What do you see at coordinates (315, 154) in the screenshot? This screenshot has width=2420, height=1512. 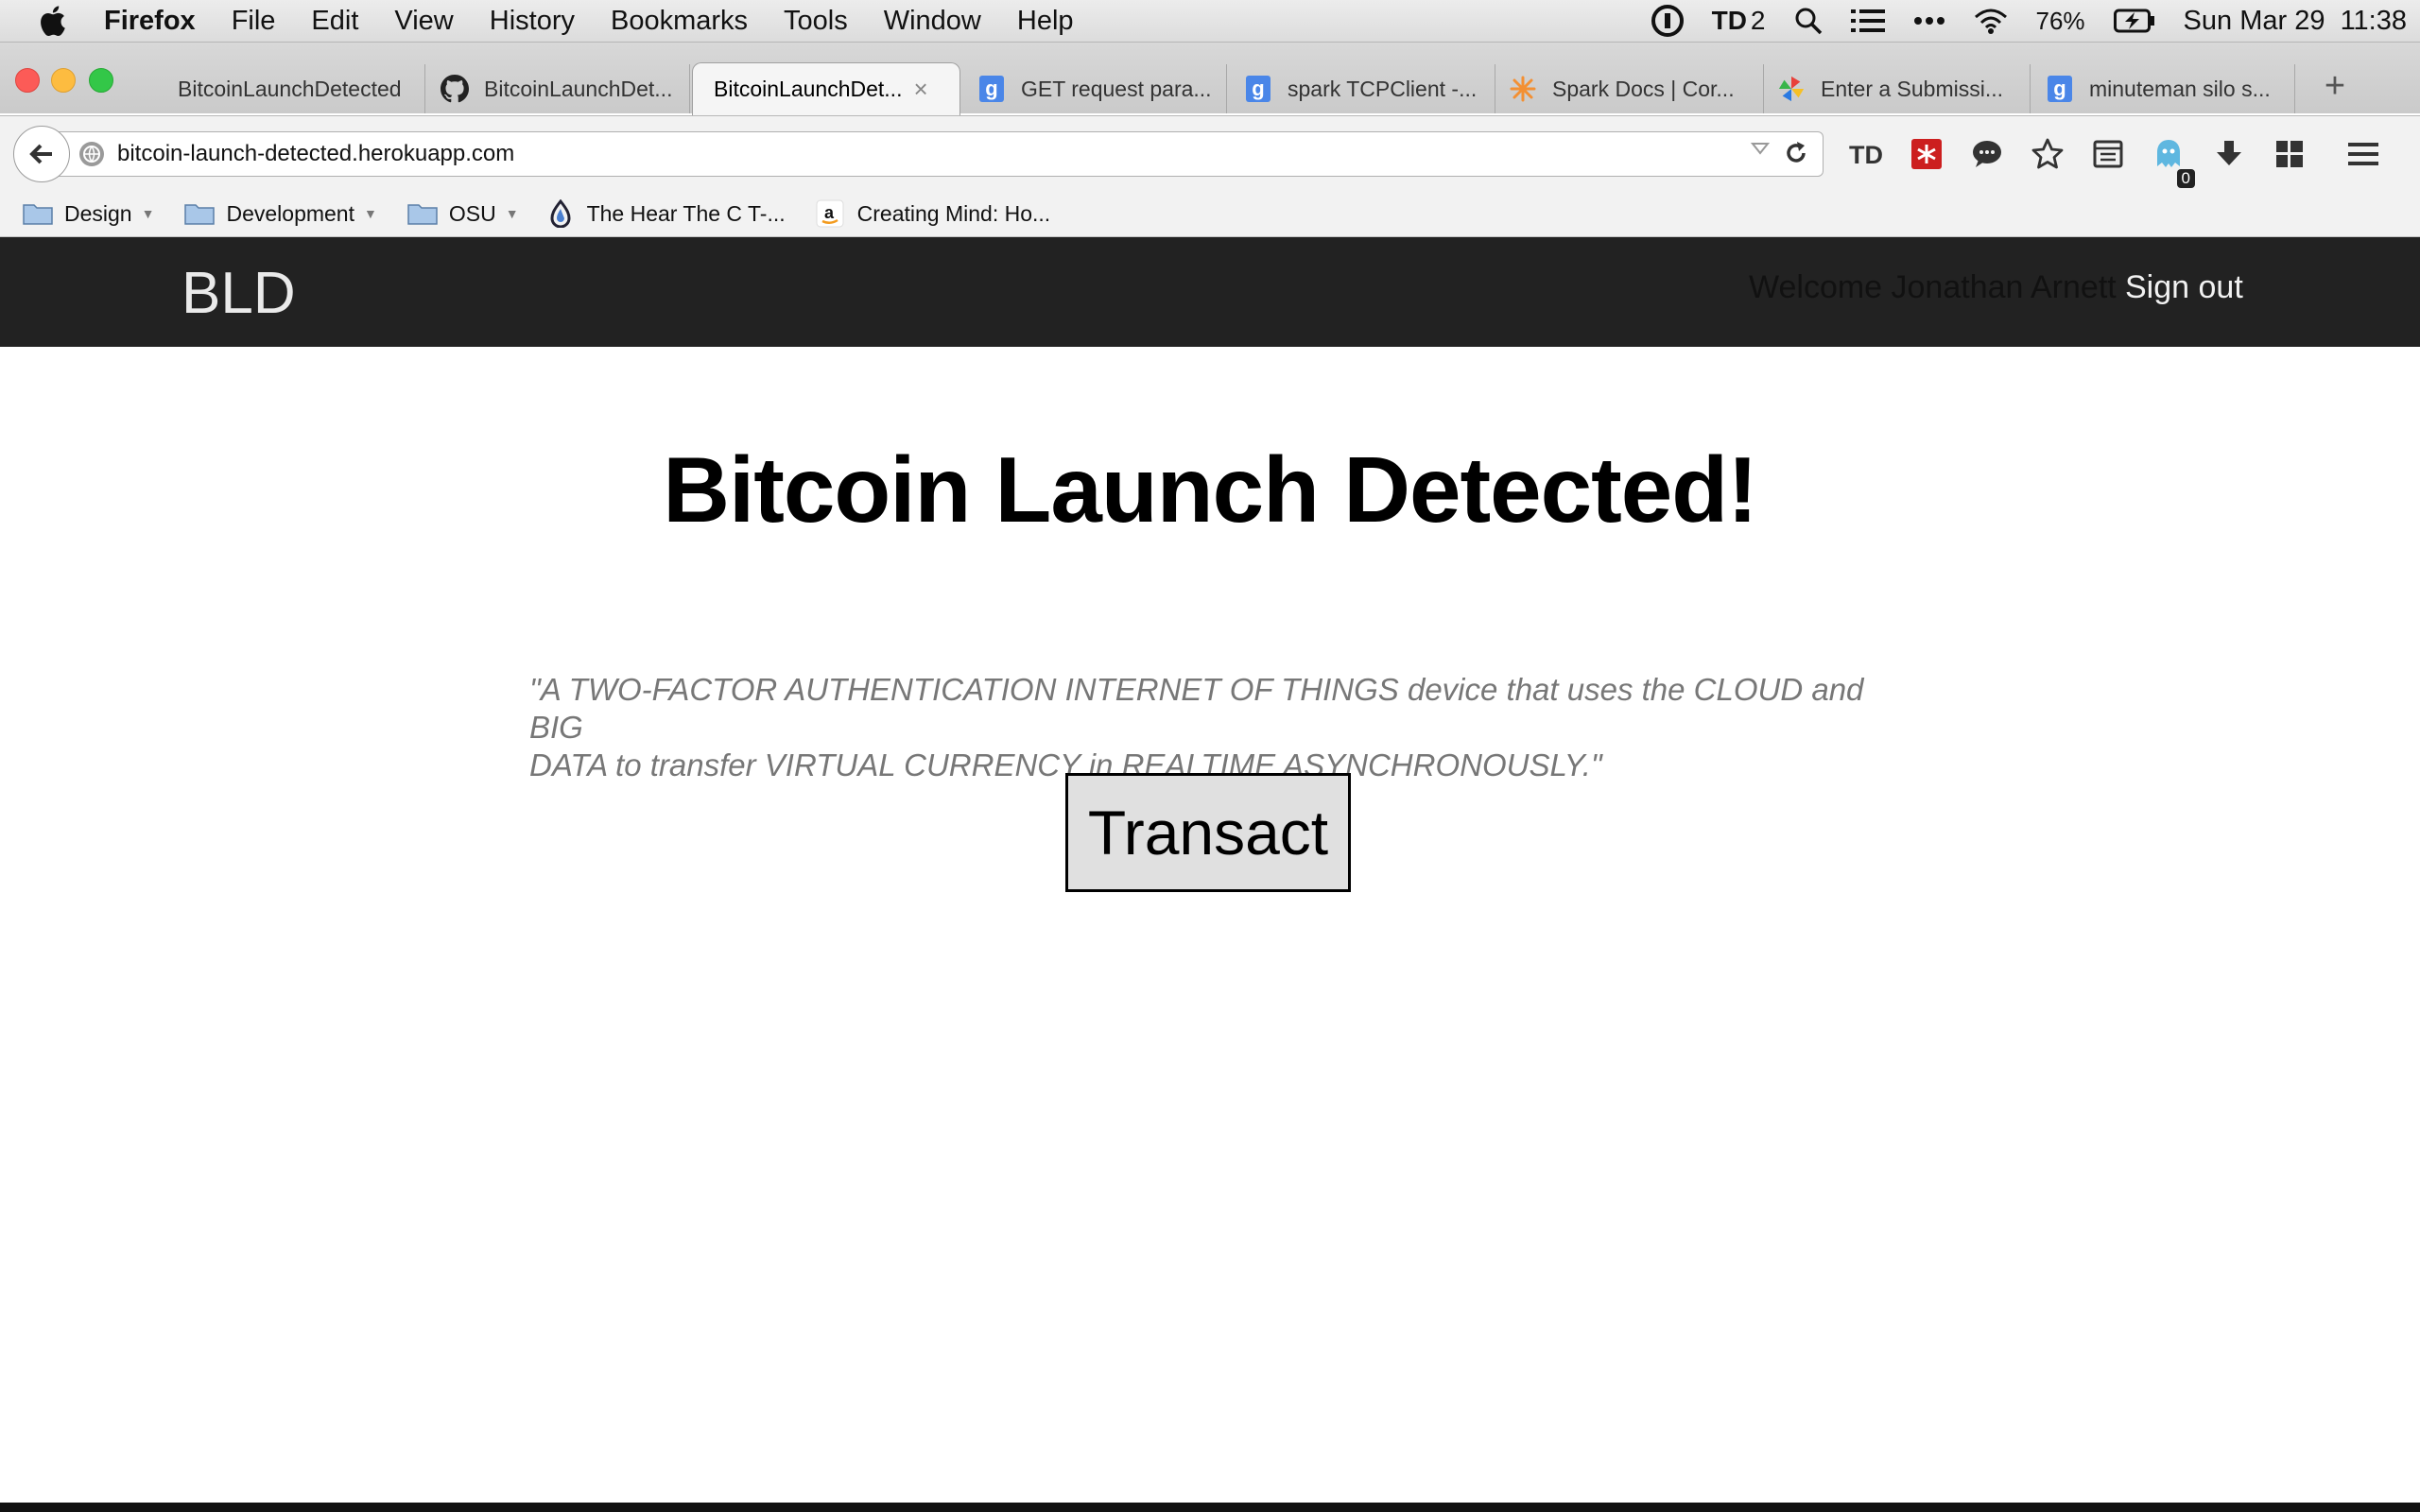 I see `url-text: bitcoin-launch-detected.herokuapp.com` at bounding box center [315, 154].